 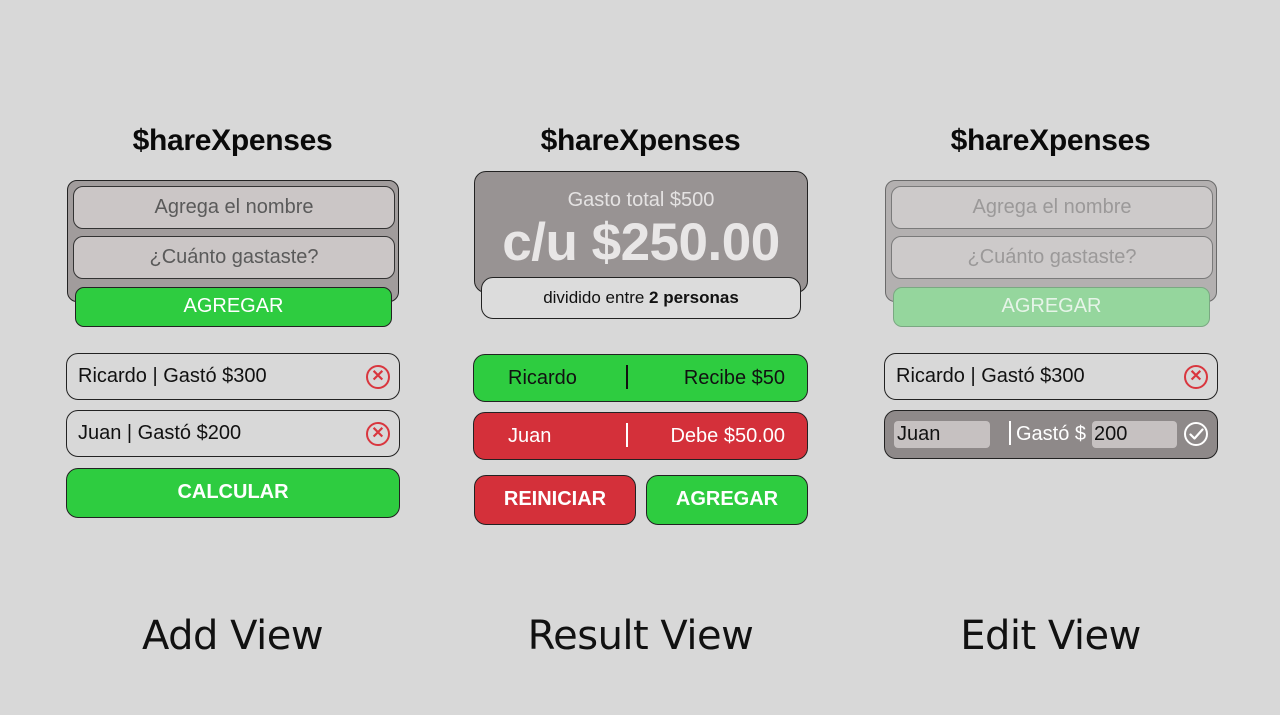 I want to click on result-row-owe: Juan Debe $50.00, so click(x=640, y=436).